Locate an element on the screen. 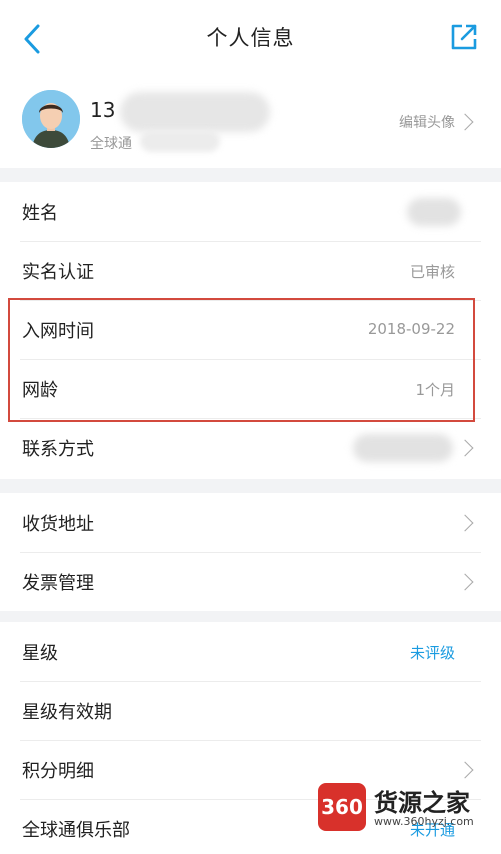 This screenshot has height=854, width=501. share-out-icon is located at coordinates (464, 37).